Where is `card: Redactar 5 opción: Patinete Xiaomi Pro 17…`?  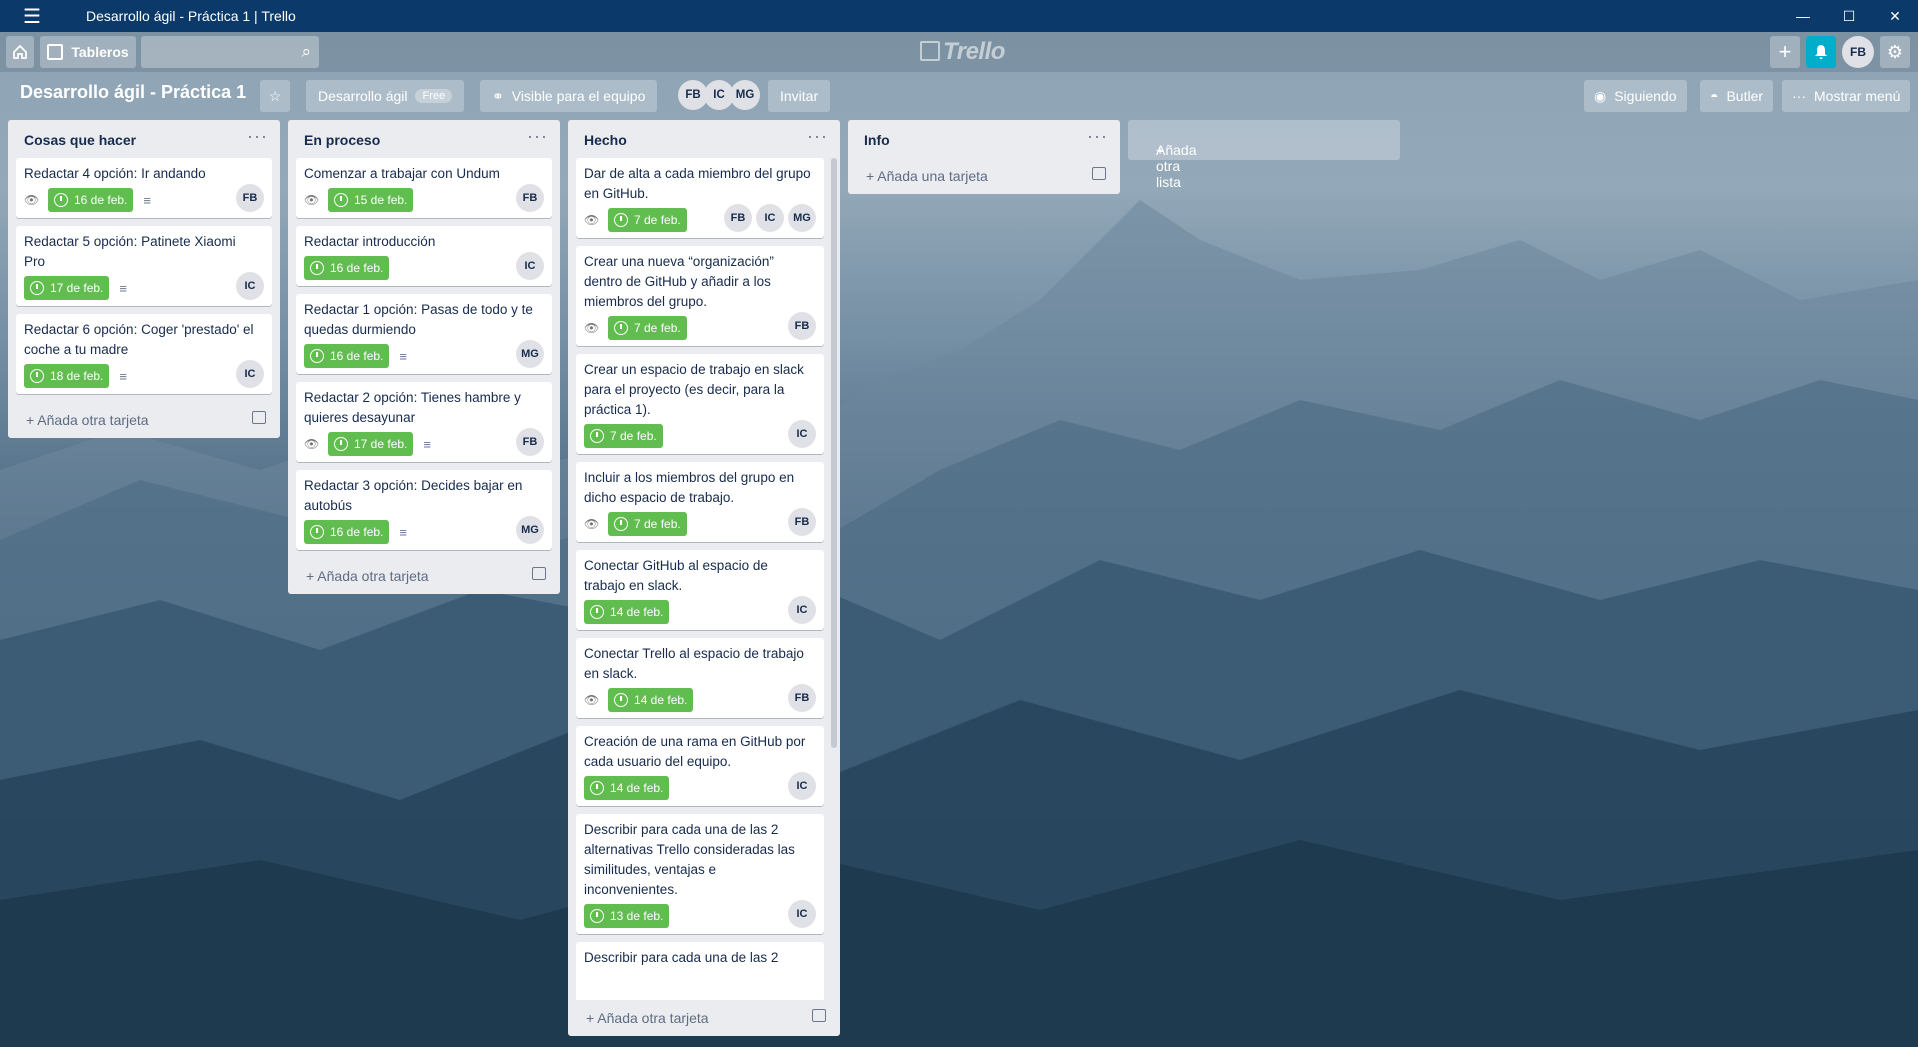 card: Redactar 5 opción: Patinete Xiaomi Pro 17… is located at coordinates (144, 266).